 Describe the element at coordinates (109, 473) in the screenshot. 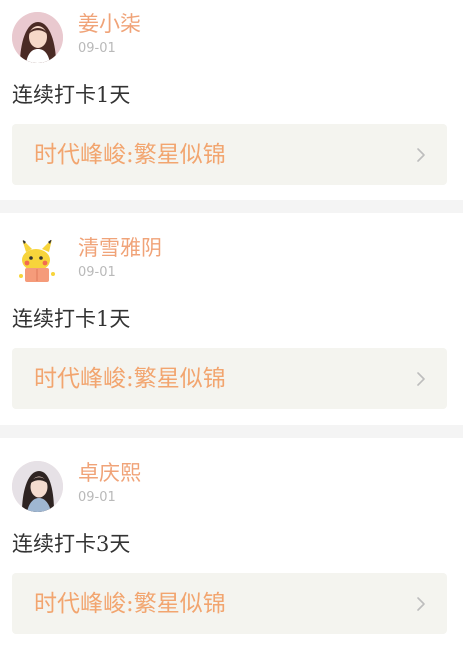

I see `username: 卓庆熙` at that location.